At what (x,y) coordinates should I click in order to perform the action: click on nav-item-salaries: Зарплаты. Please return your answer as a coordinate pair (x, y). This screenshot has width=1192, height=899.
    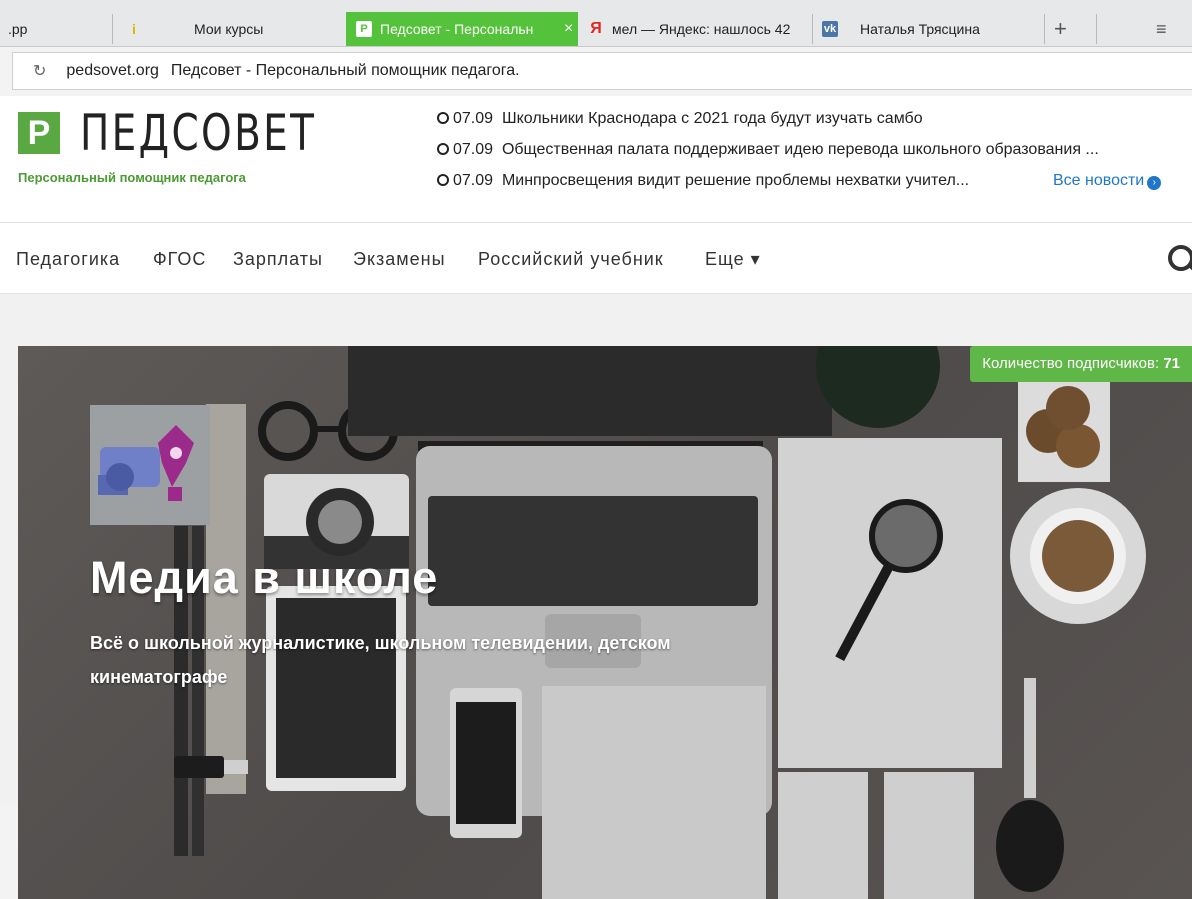
    Looking at the image, I should click on (278, 259).